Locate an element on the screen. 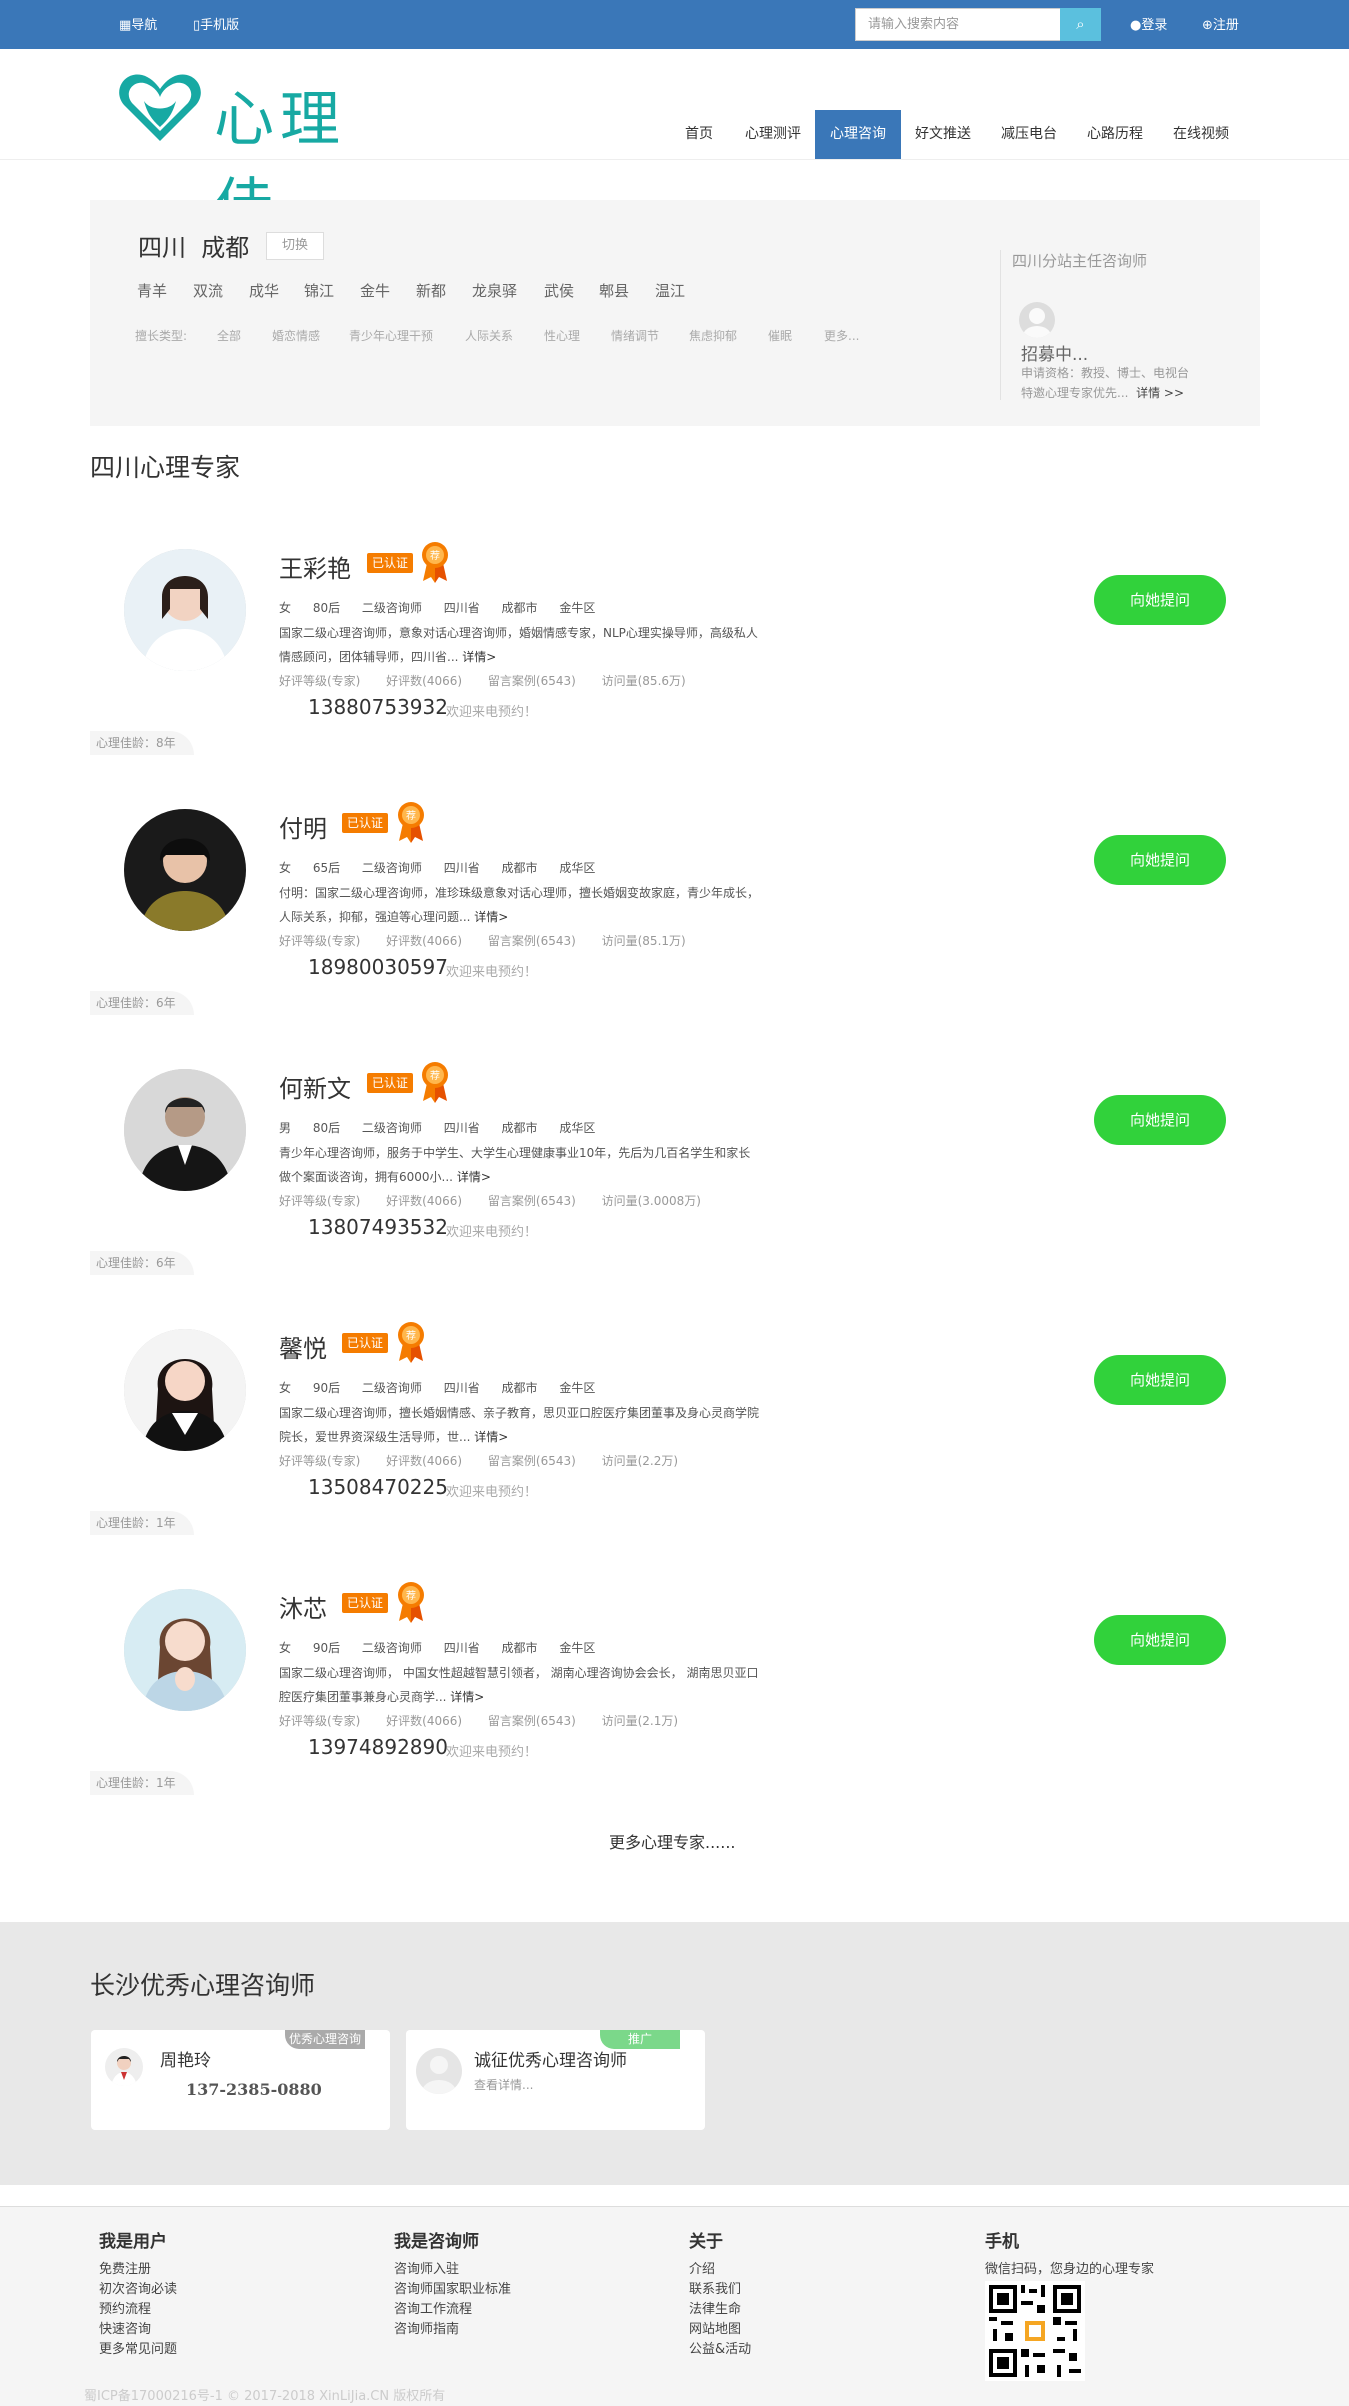  footer-link: 免费注册 is located at coordinates (138, 2270).